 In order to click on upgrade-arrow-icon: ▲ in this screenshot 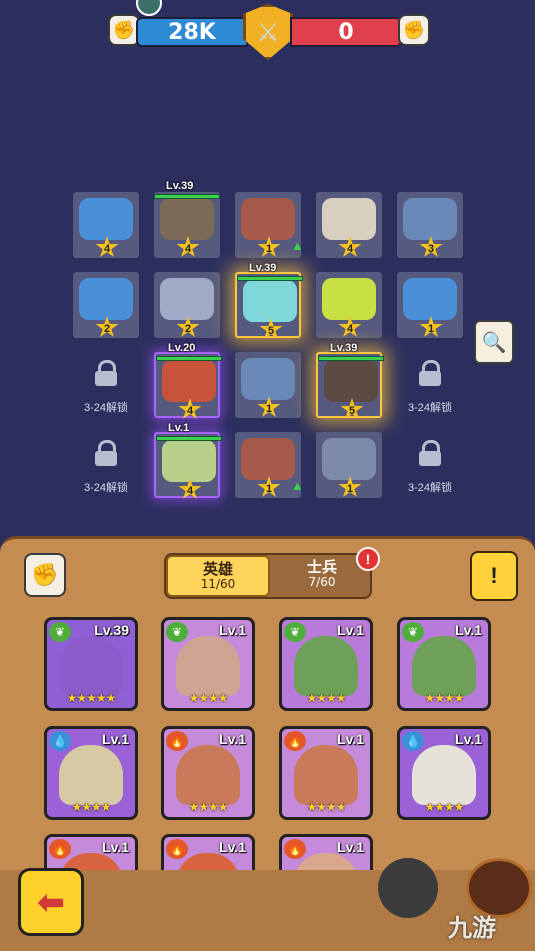, I will do `click(297, 245)`.